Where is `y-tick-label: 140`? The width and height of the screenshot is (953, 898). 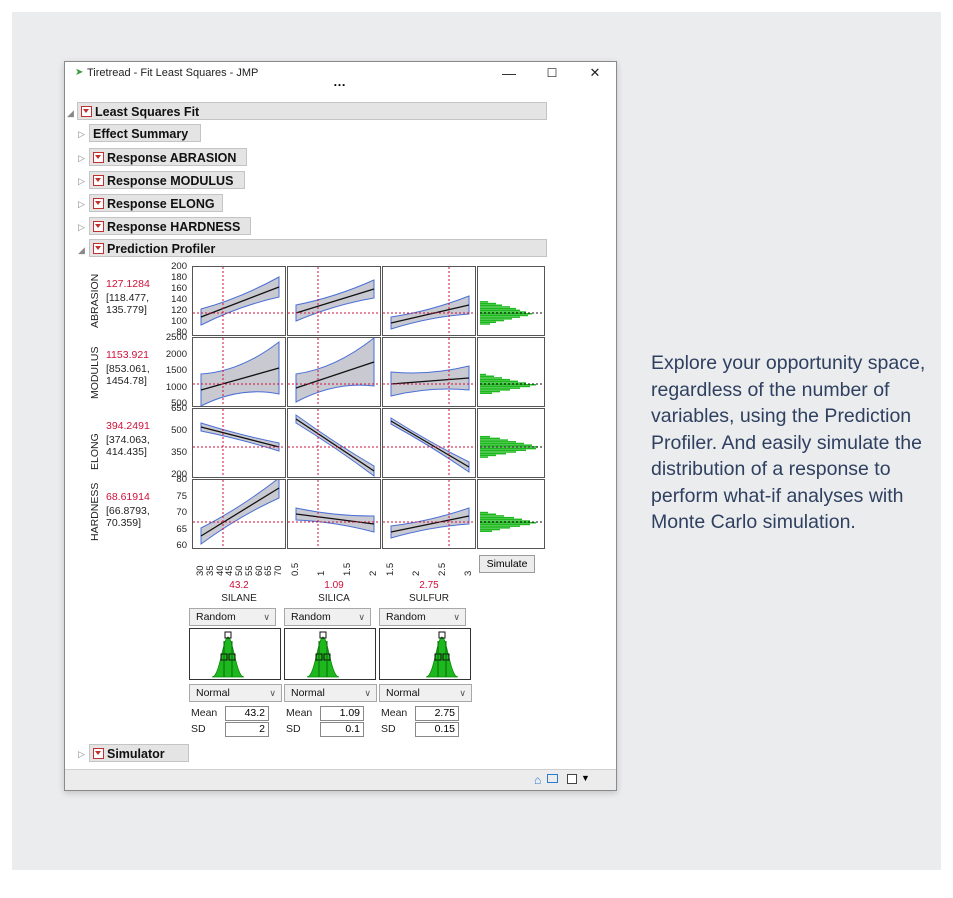
y-tick-label: 140 is located at coordinates (179, 299).